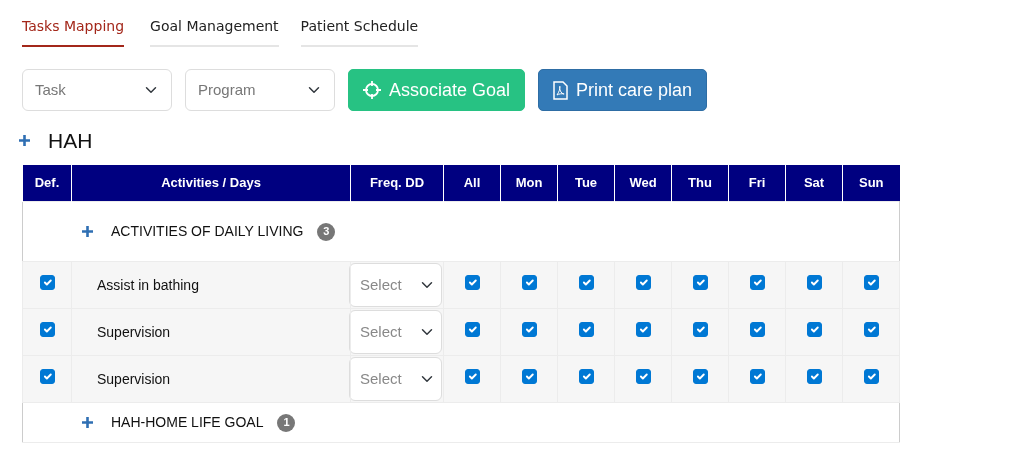 This screenshot has height=462, width=1017. Describe the element at coordinates (211, 183) in the screenshot. I see `column-header: Activities / Days` at that location.